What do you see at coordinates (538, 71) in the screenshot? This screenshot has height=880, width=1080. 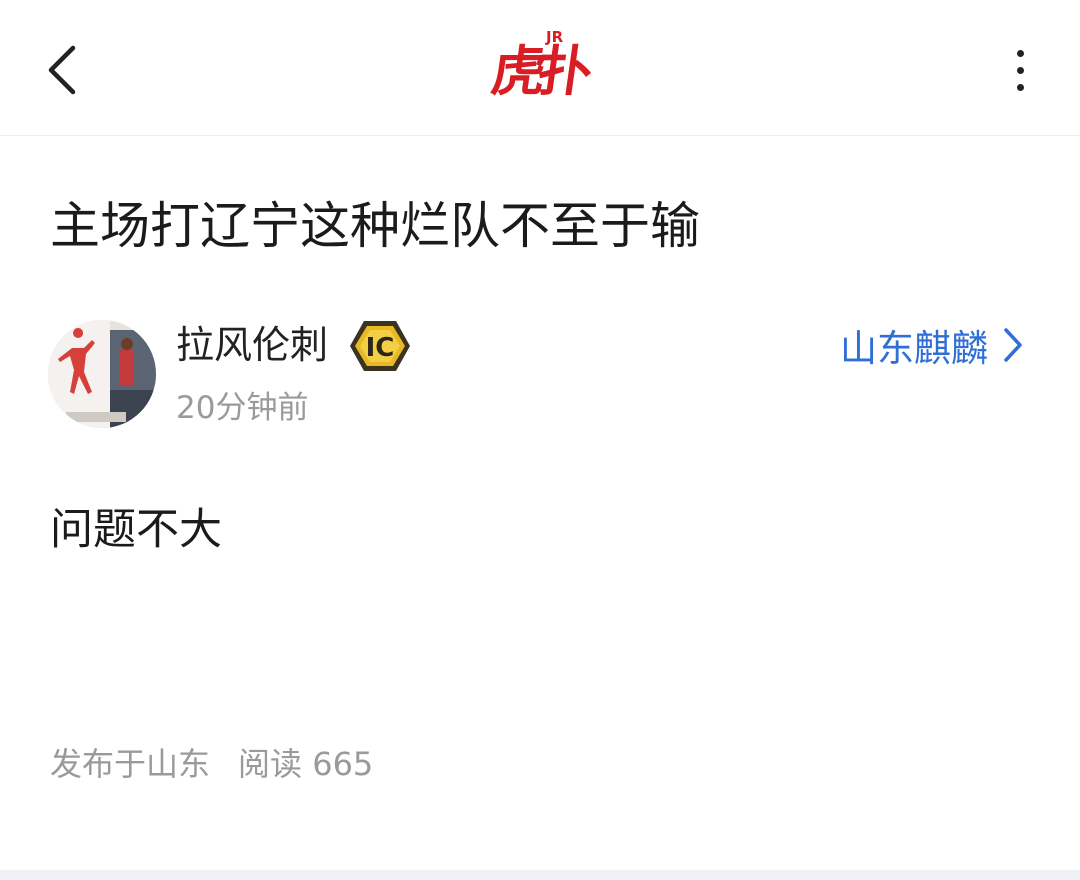 I see `logo-main-text: 虎扑` at bounding box center [538, 71].